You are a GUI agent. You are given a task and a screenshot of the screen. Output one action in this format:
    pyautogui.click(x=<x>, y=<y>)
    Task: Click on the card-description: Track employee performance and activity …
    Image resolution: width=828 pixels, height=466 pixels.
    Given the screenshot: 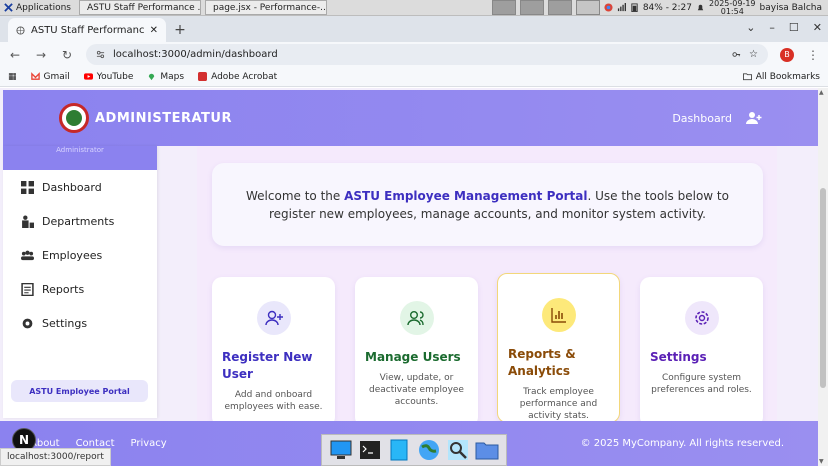 What is the action you would take?
    pyautogui.click(x=558, y=404)
    